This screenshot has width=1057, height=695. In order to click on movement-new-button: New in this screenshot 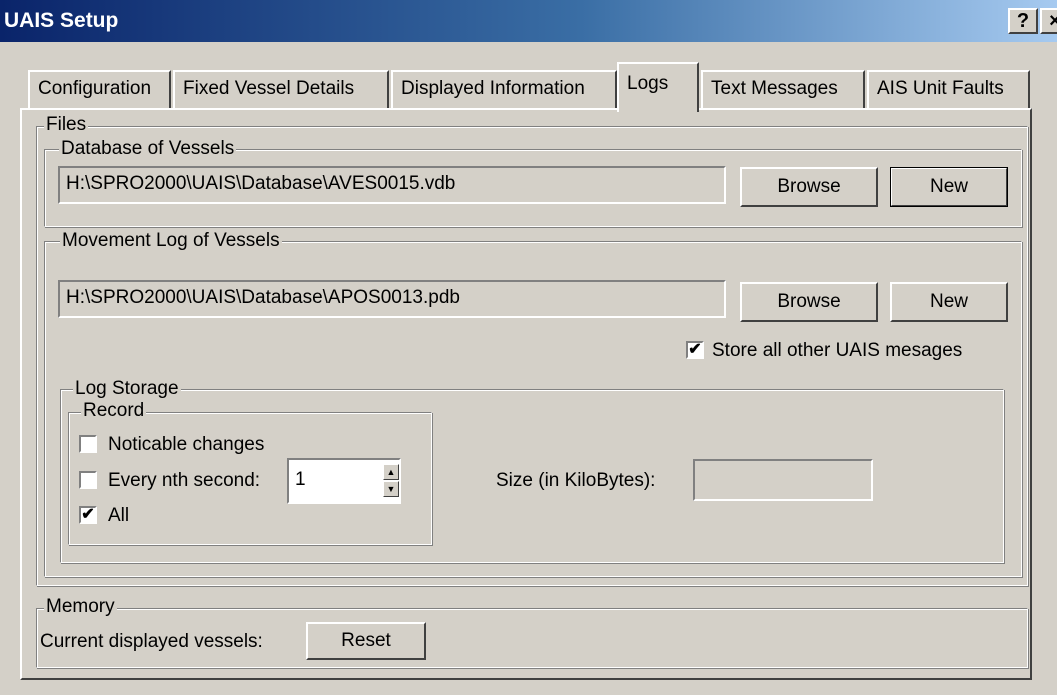, I will do `click(949, 302)`.